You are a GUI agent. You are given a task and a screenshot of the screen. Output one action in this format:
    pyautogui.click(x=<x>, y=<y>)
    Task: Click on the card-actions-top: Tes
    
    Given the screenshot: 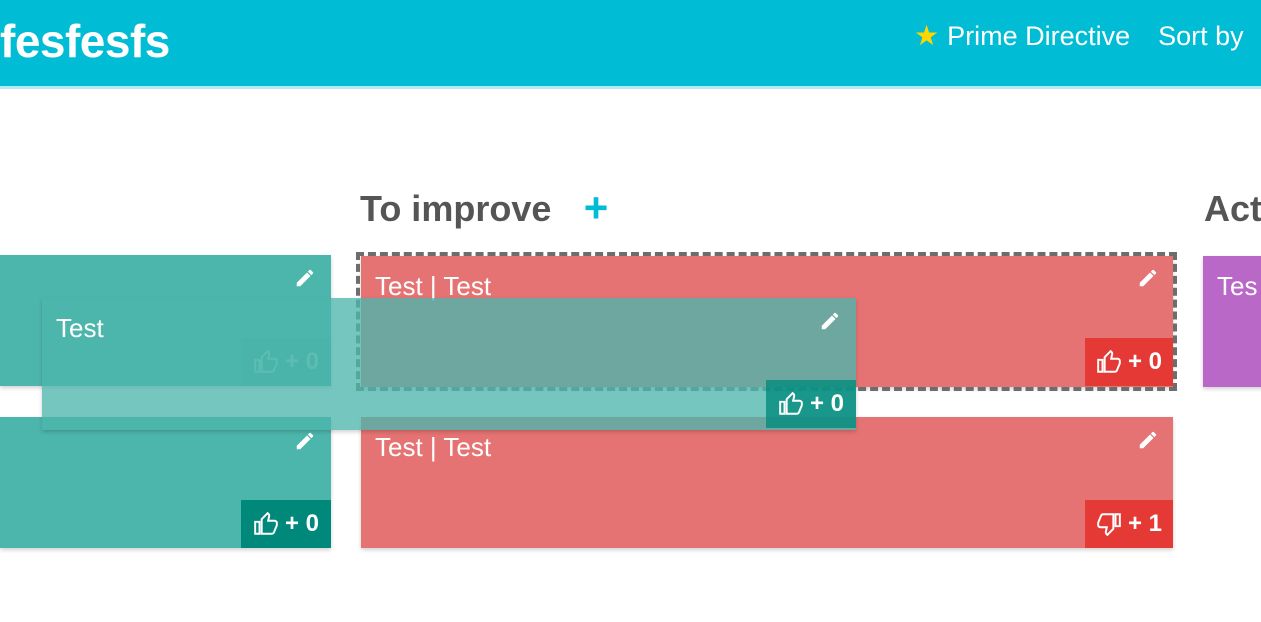 What is the action you would take?
    pyautogui.click(x=1232, y=321)
    